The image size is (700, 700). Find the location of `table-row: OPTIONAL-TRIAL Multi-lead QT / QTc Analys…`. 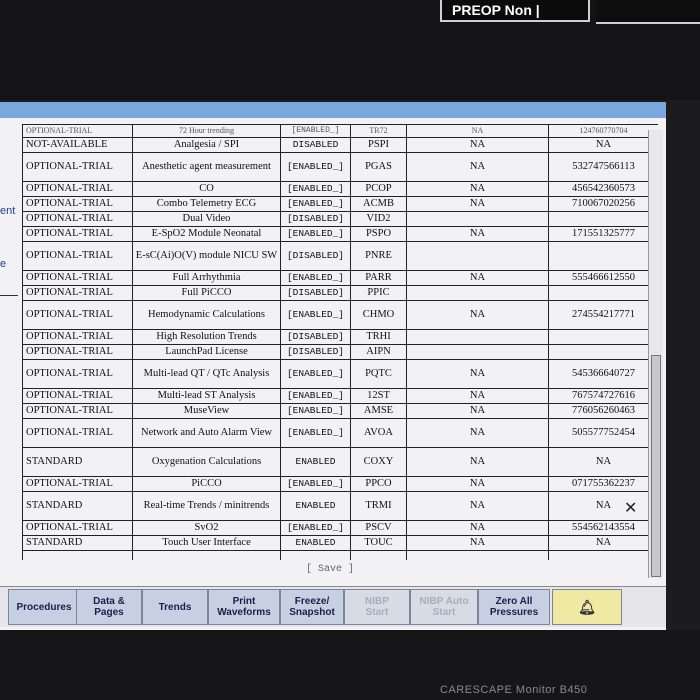

table-row: OPTIONAL-TRIAL Multi-lead QT / QTc Analys… is located at coordinates (340, 374).